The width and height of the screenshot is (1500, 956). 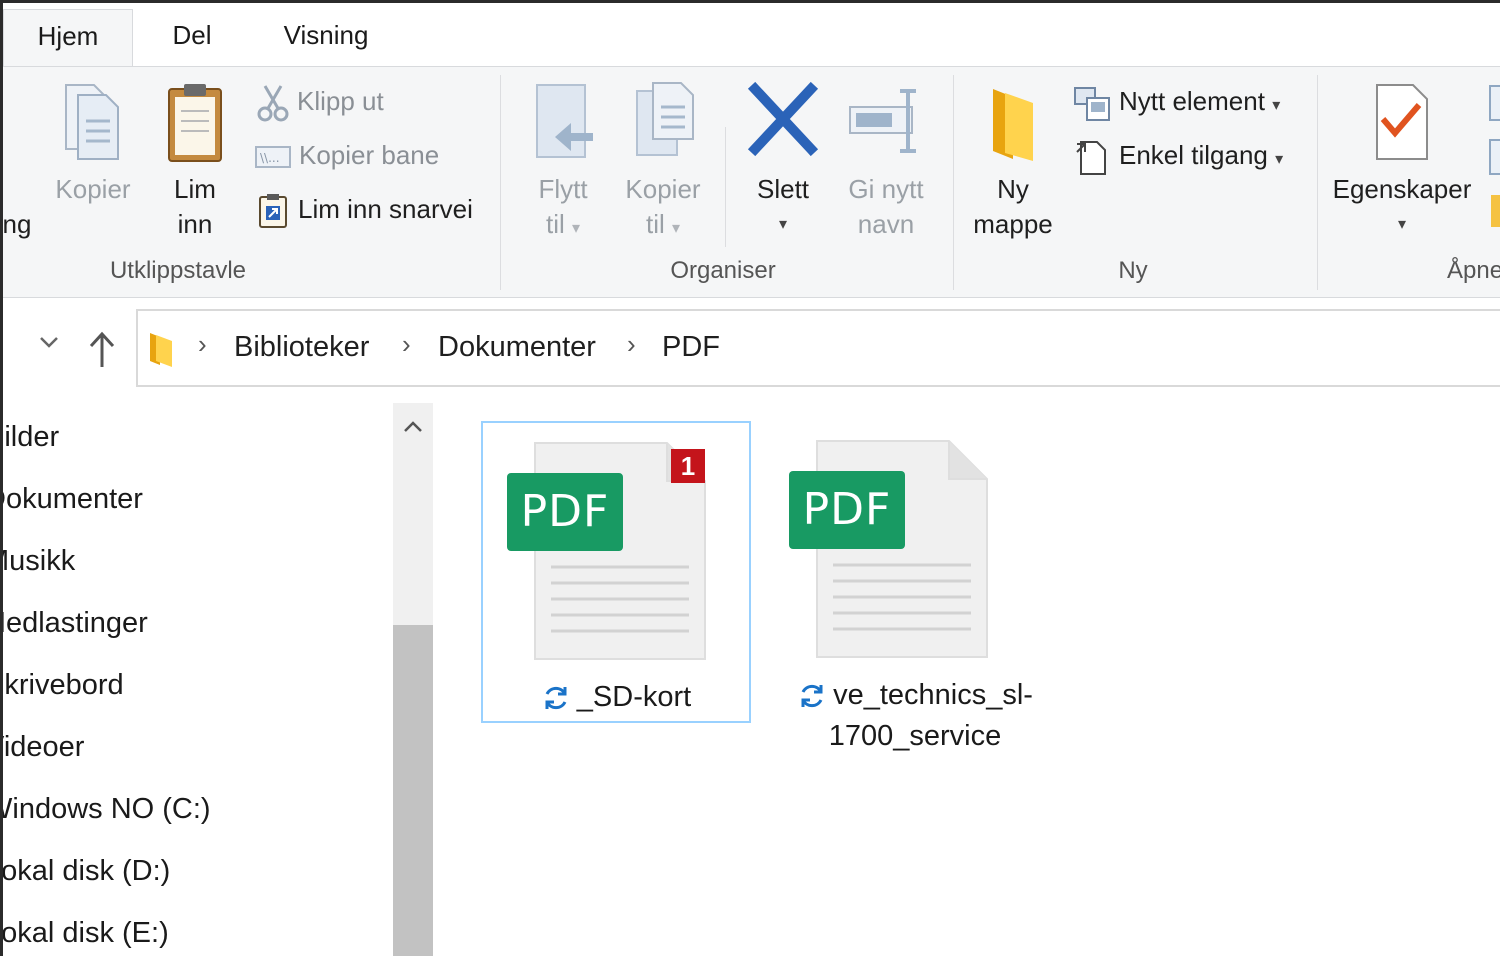 What do you see at coordinates (565, 512) in the screenshot?
I see `pdf-file-badge: PDF` at bounding box center [565, 512].